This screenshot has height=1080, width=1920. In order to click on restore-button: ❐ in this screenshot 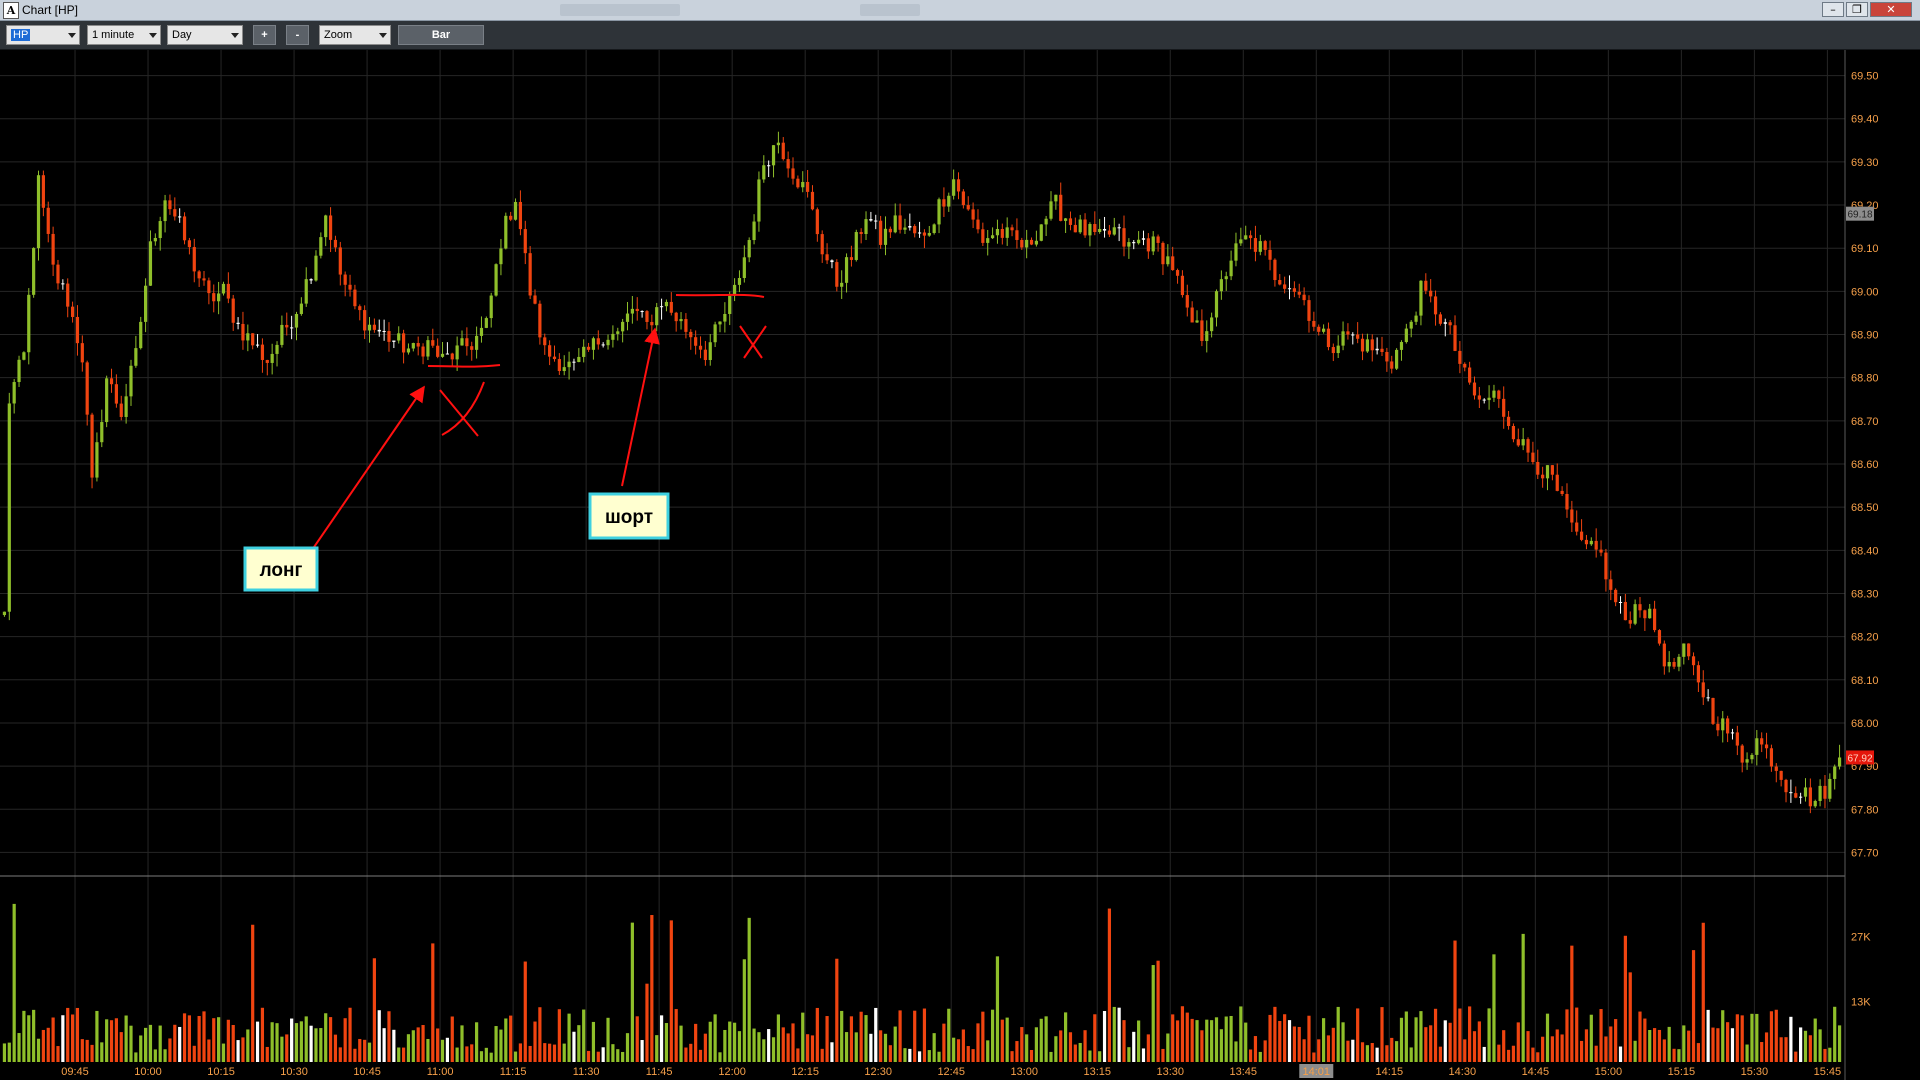, I will do `click(1857, 9)`.